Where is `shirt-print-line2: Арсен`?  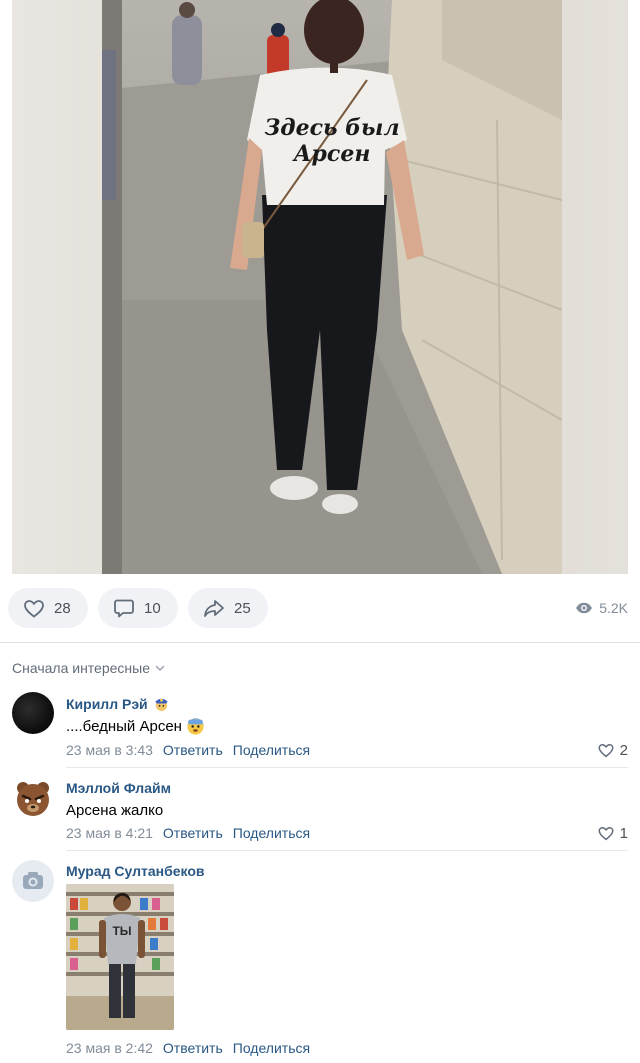
shirt-print-line2: Арсен is located at coordinates (332, 154).